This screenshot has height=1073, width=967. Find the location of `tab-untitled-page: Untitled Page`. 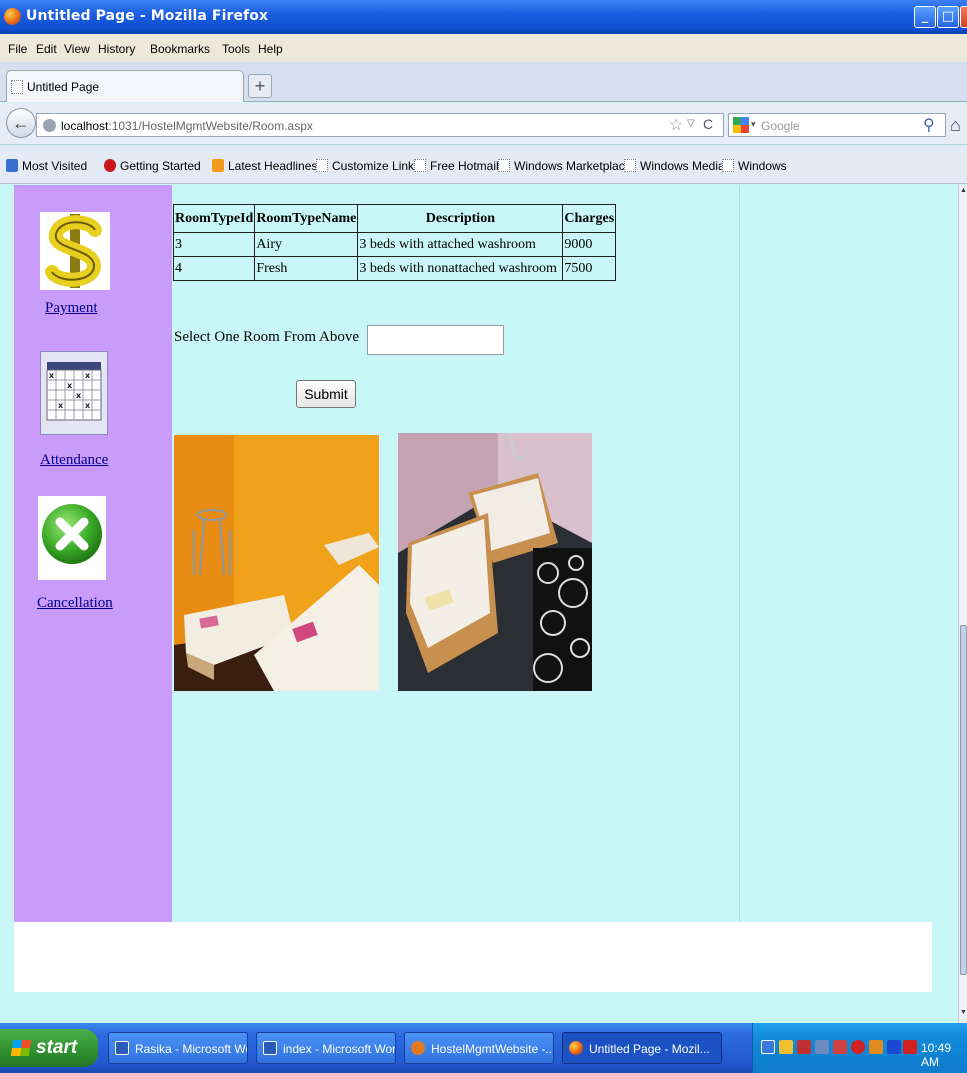

tab-untitled-page: Untitled Page is located at coordinates (125, 86).